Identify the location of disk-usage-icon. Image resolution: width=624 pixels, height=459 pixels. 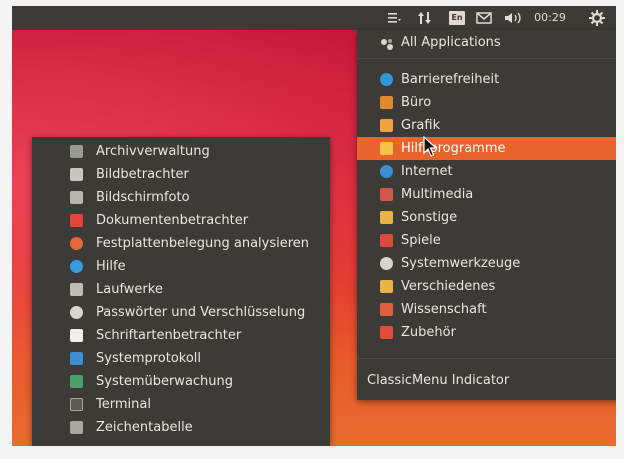
(76, 243).